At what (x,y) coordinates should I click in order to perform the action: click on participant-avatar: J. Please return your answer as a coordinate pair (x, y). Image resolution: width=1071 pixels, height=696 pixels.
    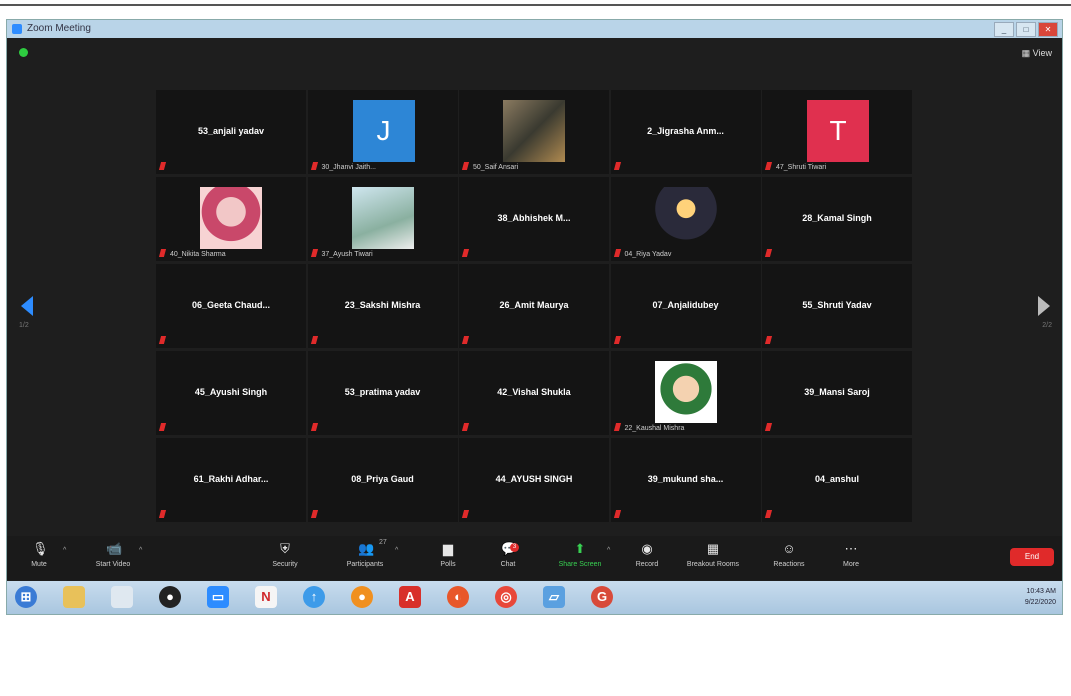
    Looking at the image, I should click on (383, 131).